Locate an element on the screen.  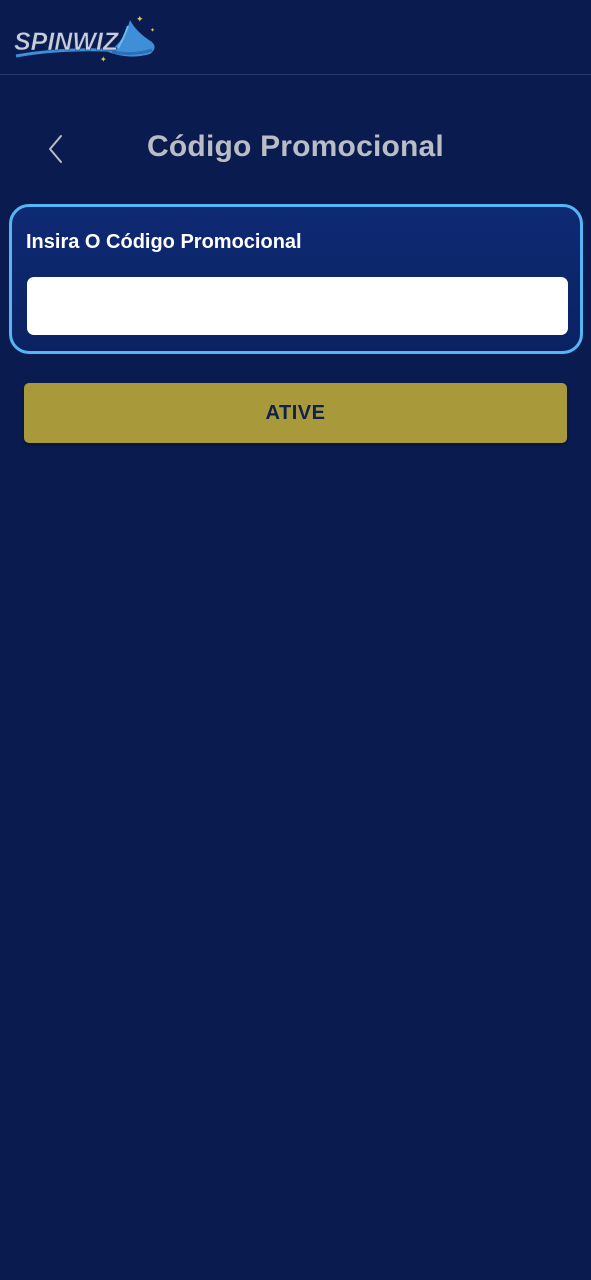
top-bar: ✦ ✦ ✦ SPINWIZ is located at coordinates (295, 37).